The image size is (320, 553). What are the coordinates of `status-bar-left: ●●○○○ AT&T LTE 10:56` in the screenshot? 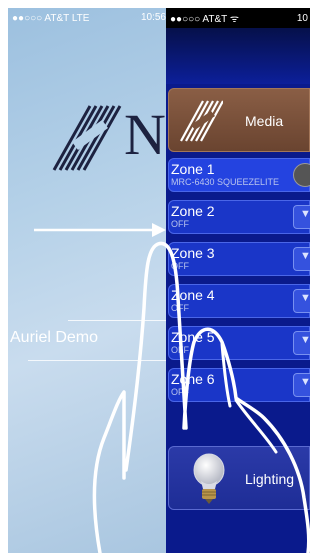 It's located at (87, 18).